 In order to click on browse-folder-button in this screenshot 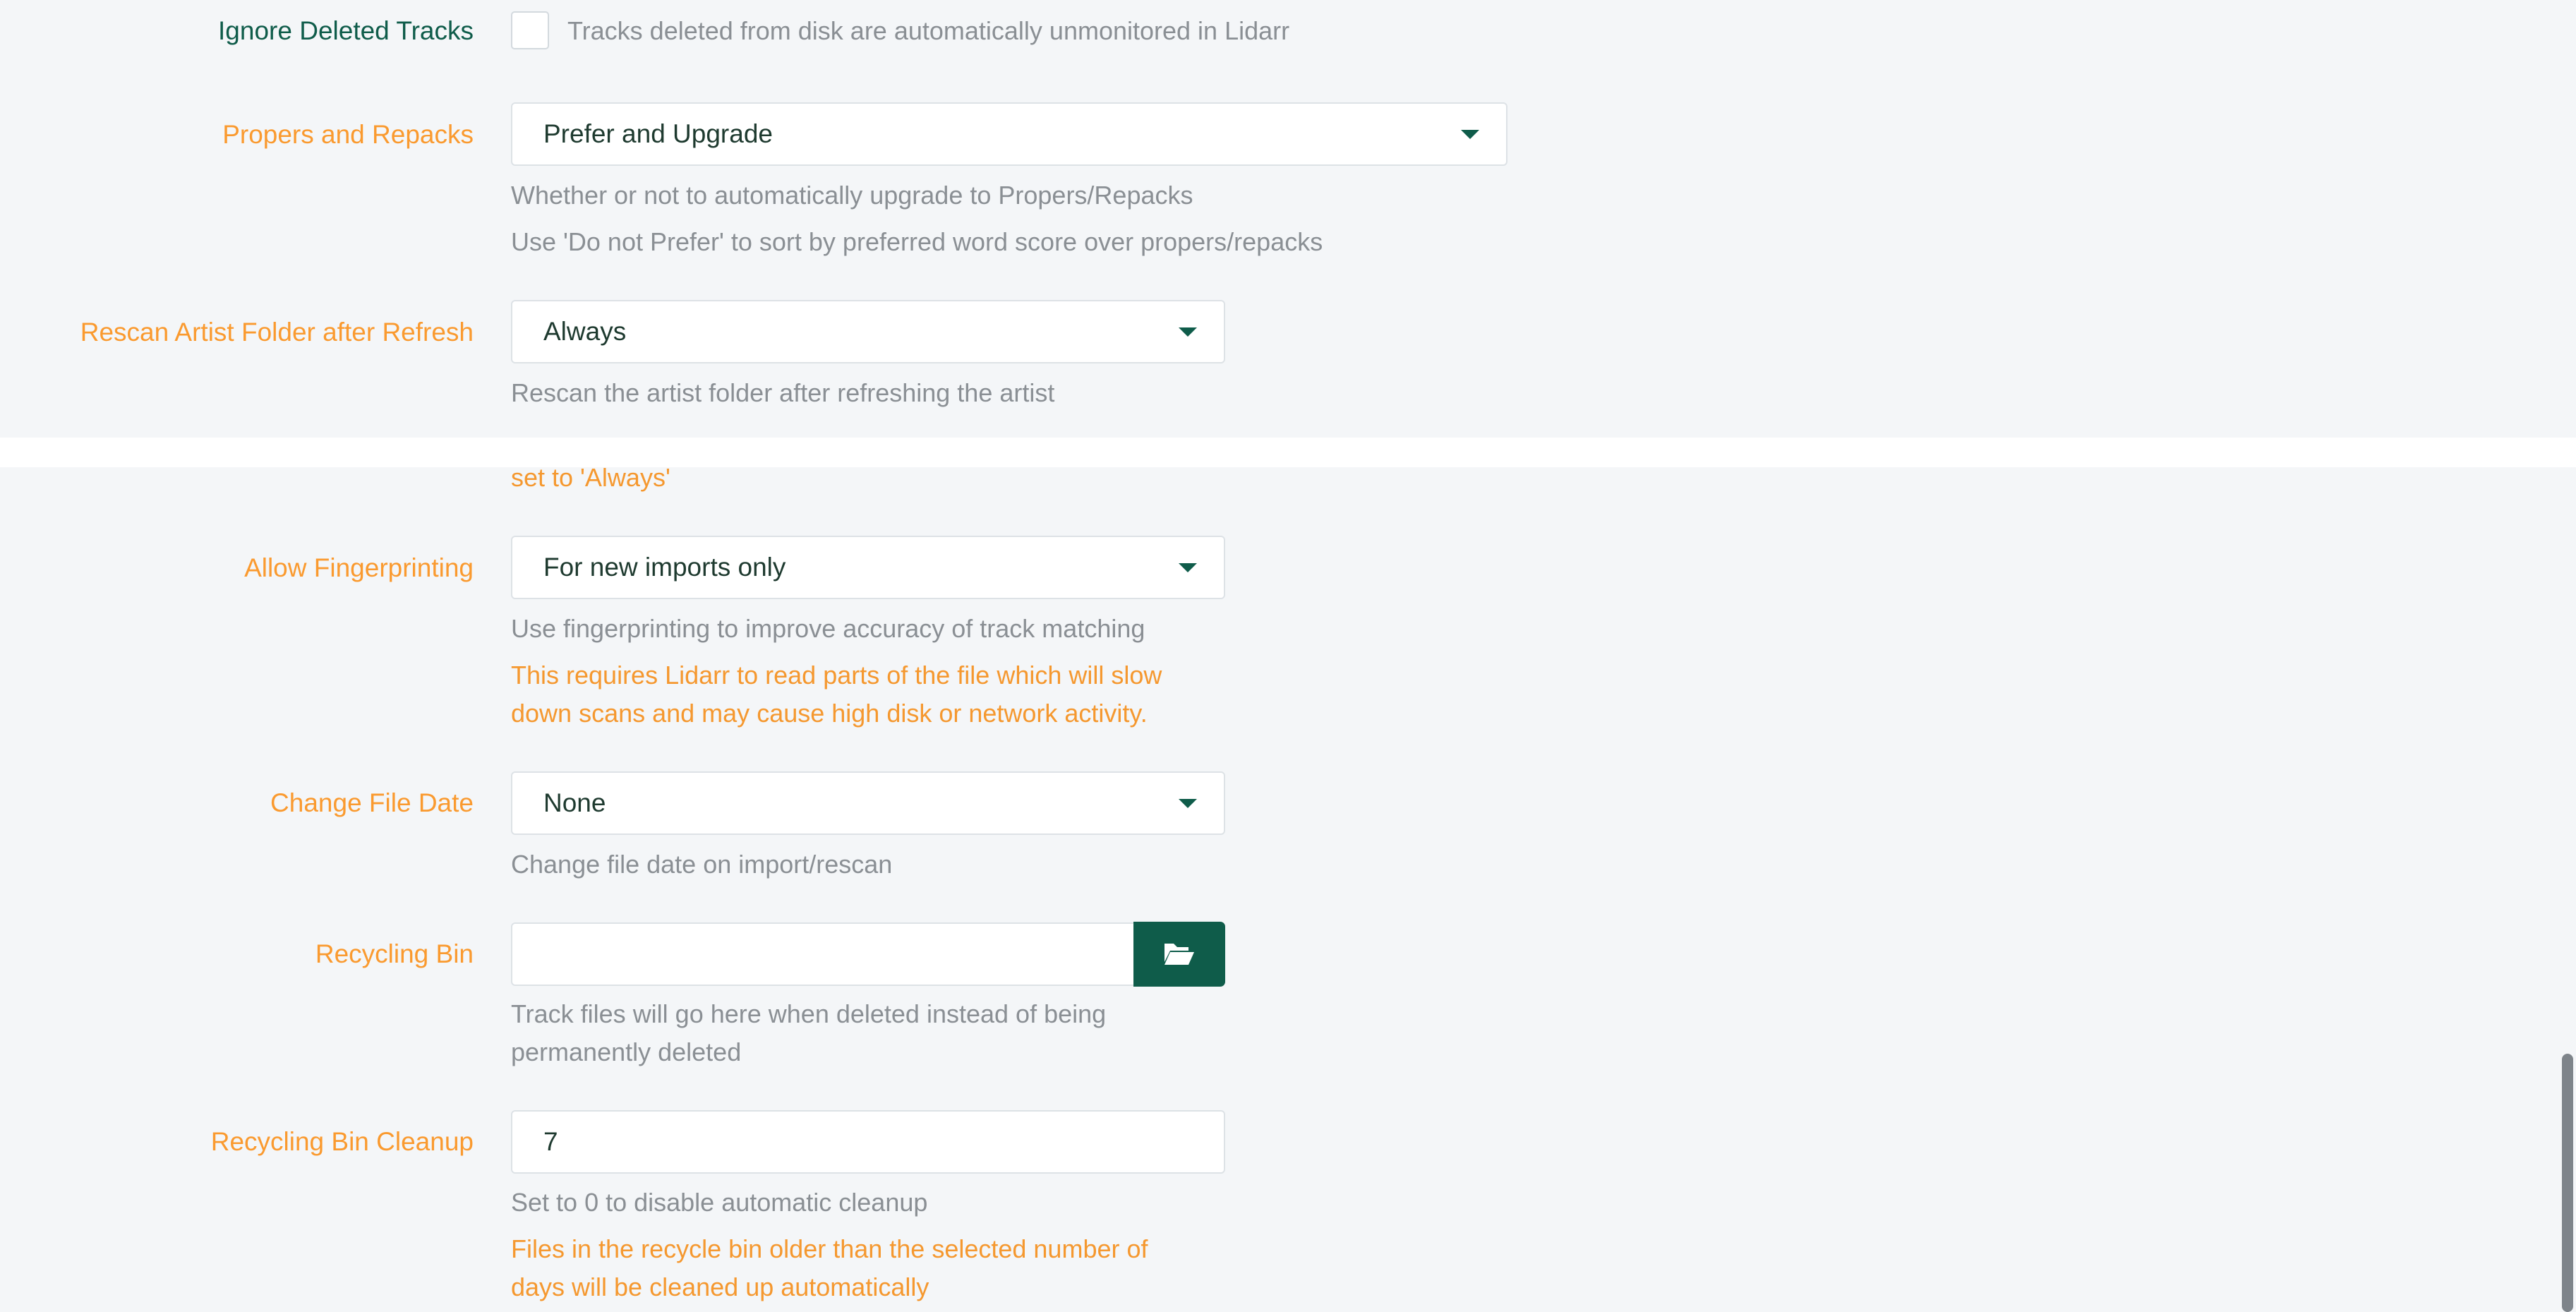, I will do `click(1179, 955)`.